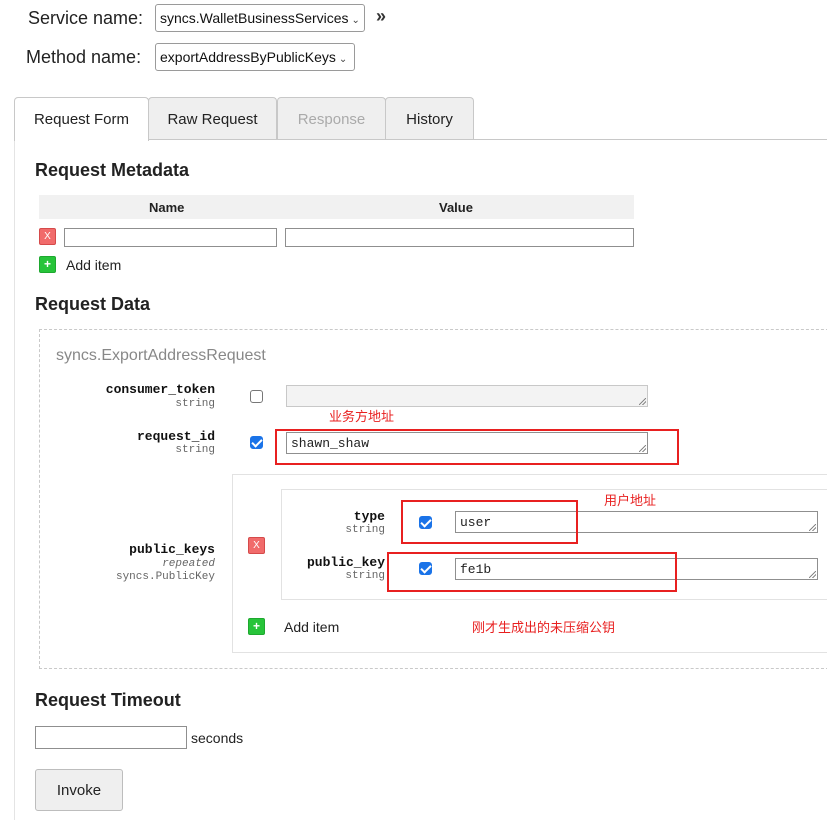  I want to click on field-modifier-public-keys: repeated, so click(137, 564).